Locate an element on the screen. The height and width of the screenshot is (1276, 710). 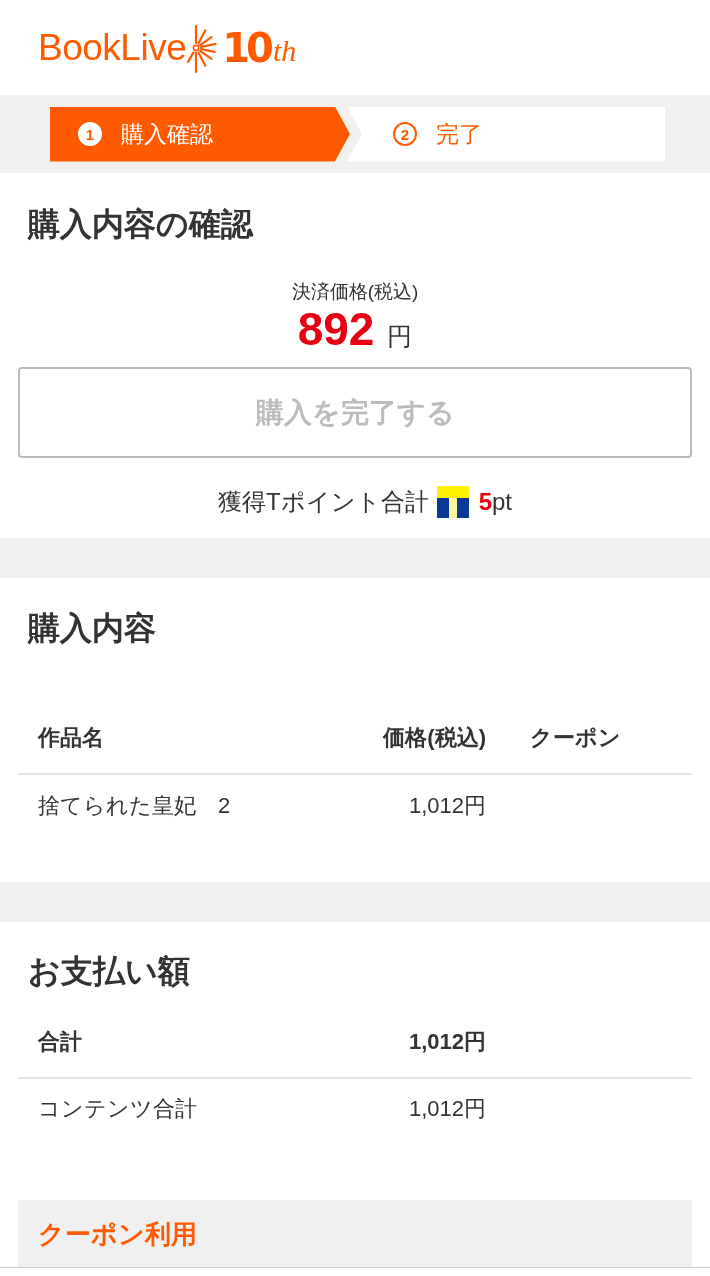
price-cell: 1,012円 is located at coordinates (447, 805).